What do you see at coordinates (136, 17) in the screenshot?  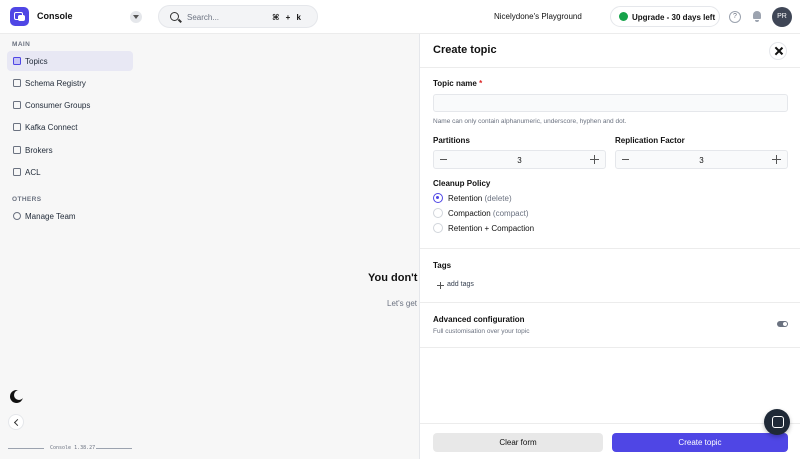 I see `chevron-down-icon` at bounding box center [136, 17].